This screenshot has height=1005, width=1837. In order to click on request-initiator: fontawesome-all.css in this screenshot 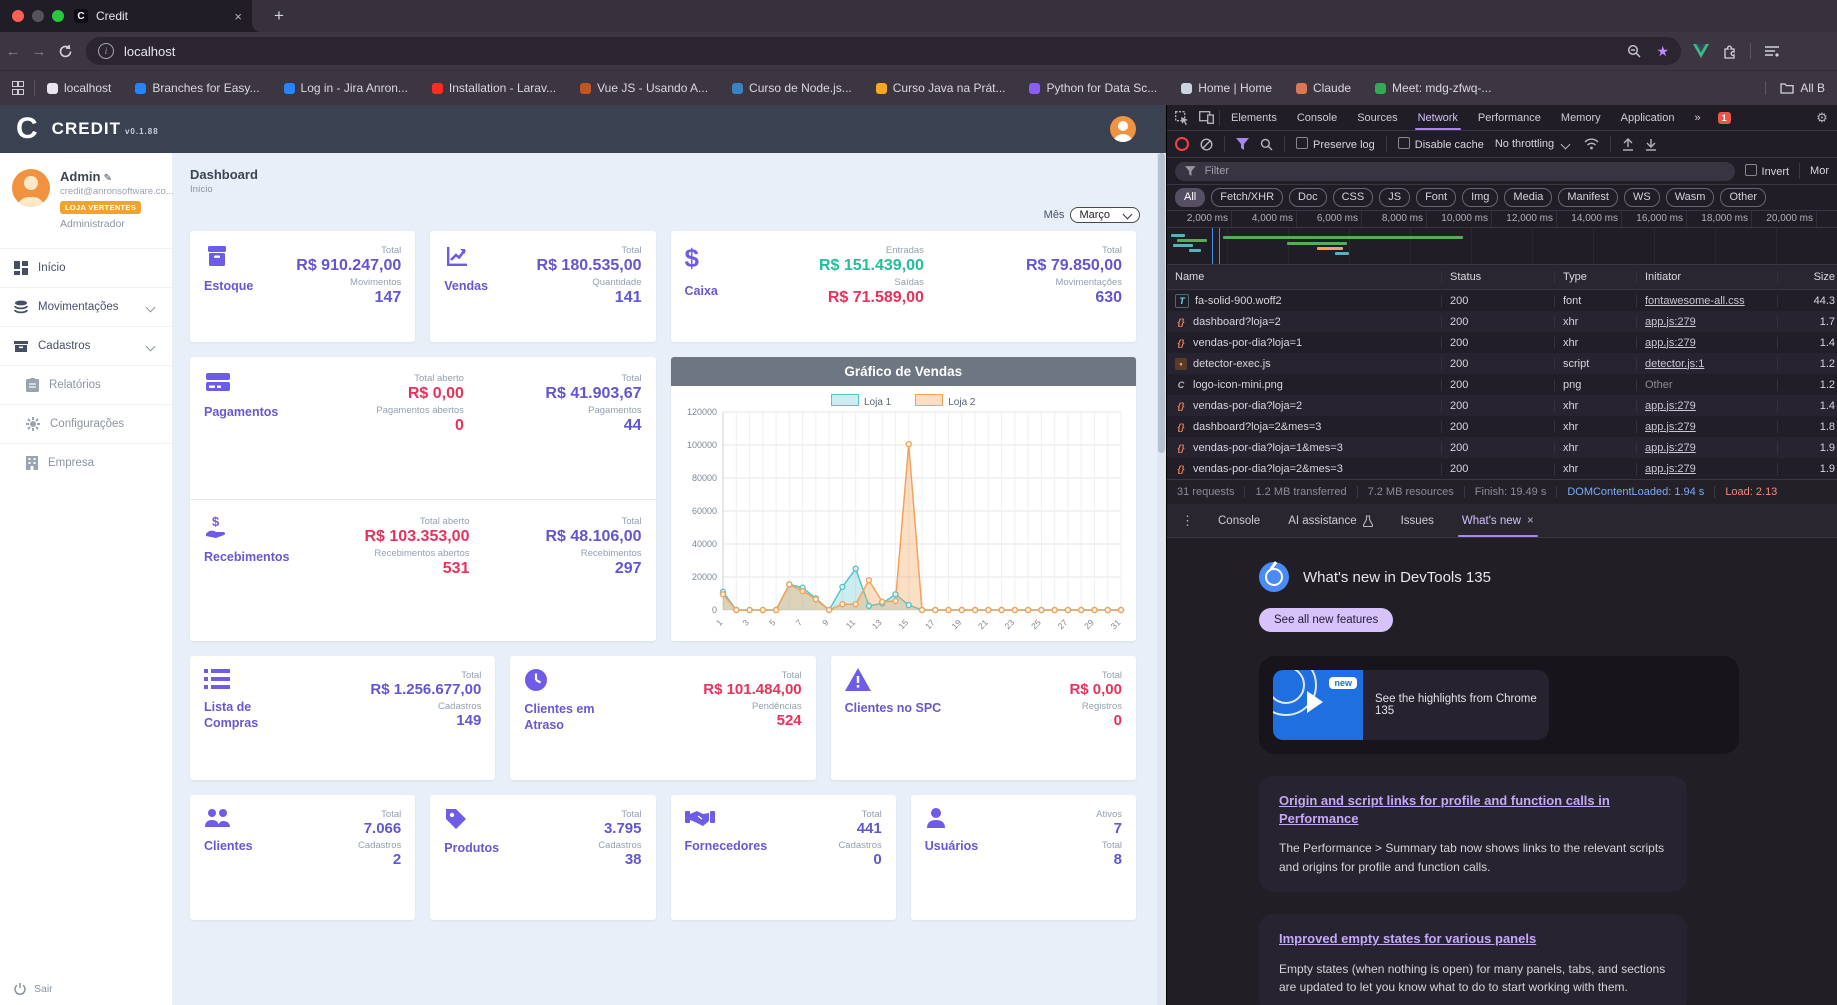, I will do `click(1706, 300)`.